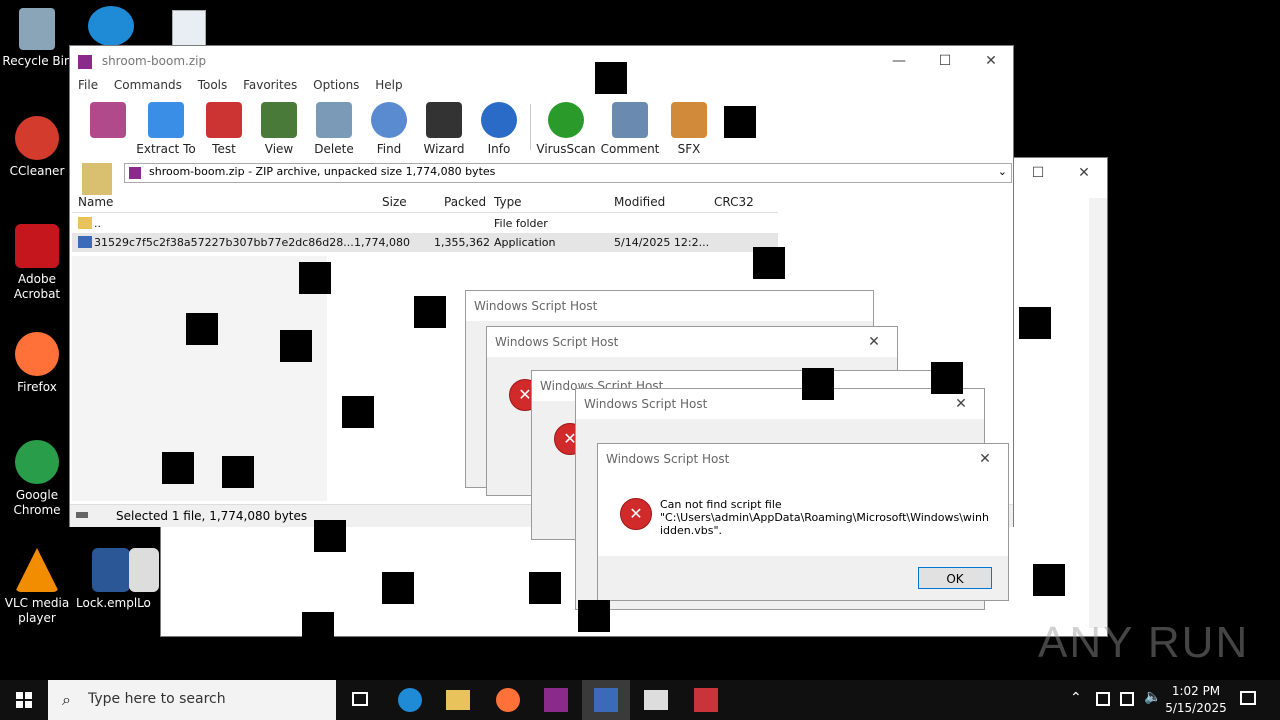 The height and width of the screenshot is (720, 1280). I want to click on test-clipboard-icon, so click(224, 120).